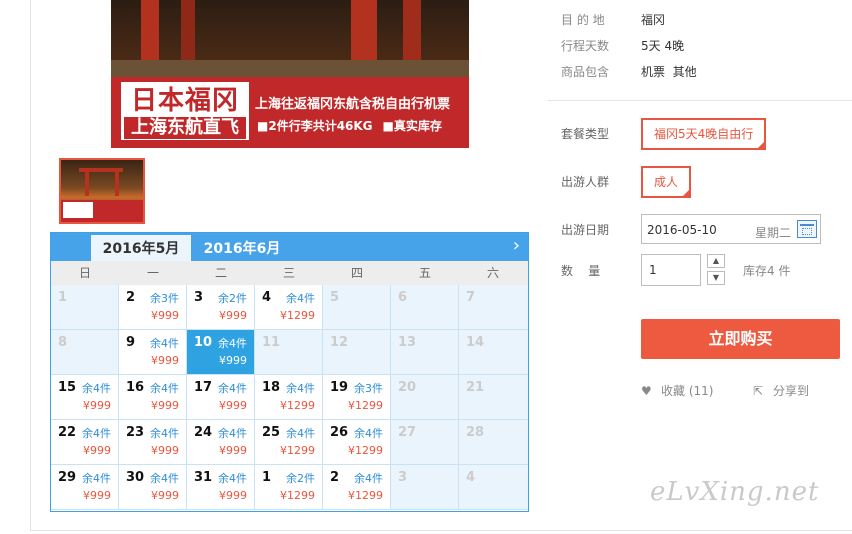  What do you see at coordinates (585, 230) in the screenshot?
I see `travel-date-label: 出游日期` at bounding box center [585, 230].